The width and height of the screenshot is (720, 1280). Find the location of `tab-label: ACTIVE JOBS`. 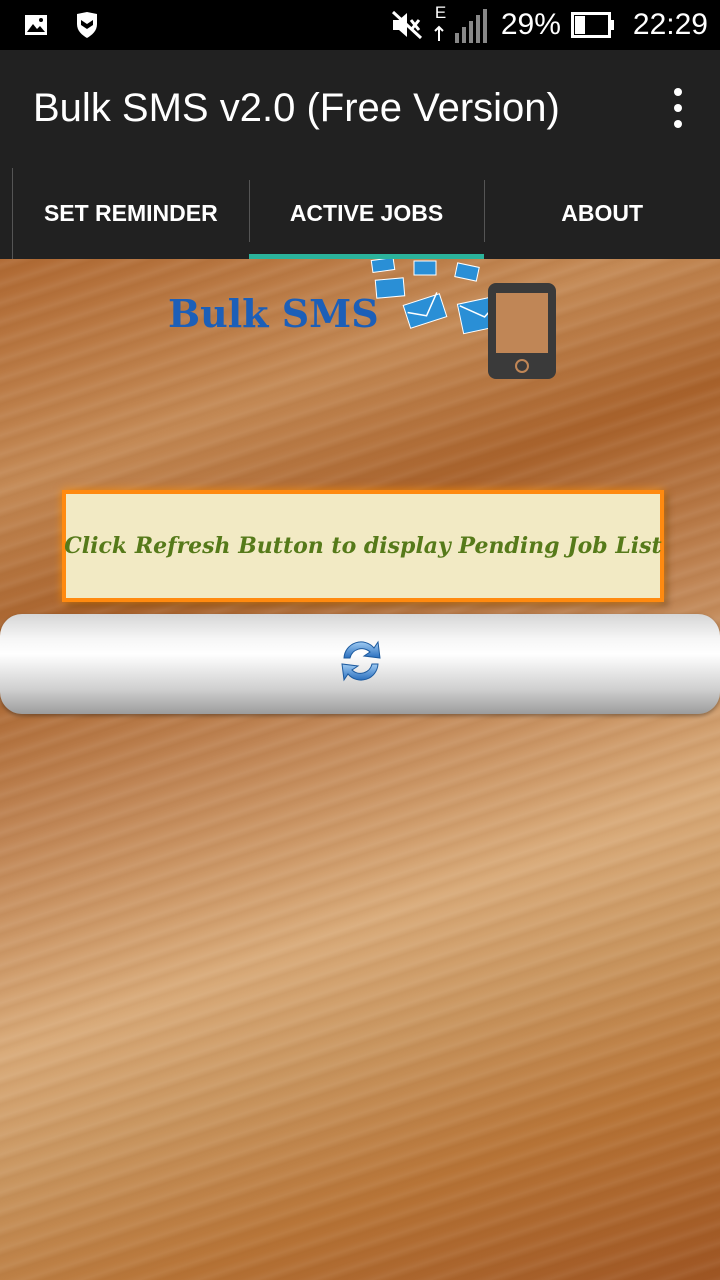

tab-label: ACTIVE JOBS is located at coordinates (366, 213).